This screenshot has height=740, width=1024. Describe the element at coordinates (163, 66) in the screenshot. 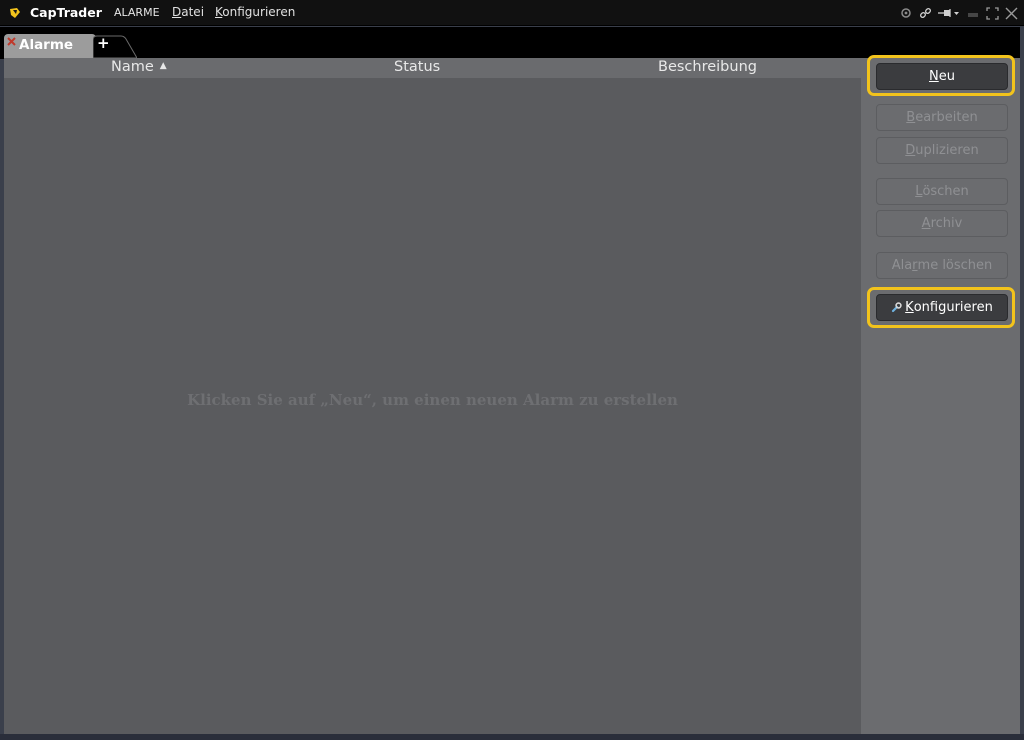

I see `sort-ascending-icon: ▲` at that location.